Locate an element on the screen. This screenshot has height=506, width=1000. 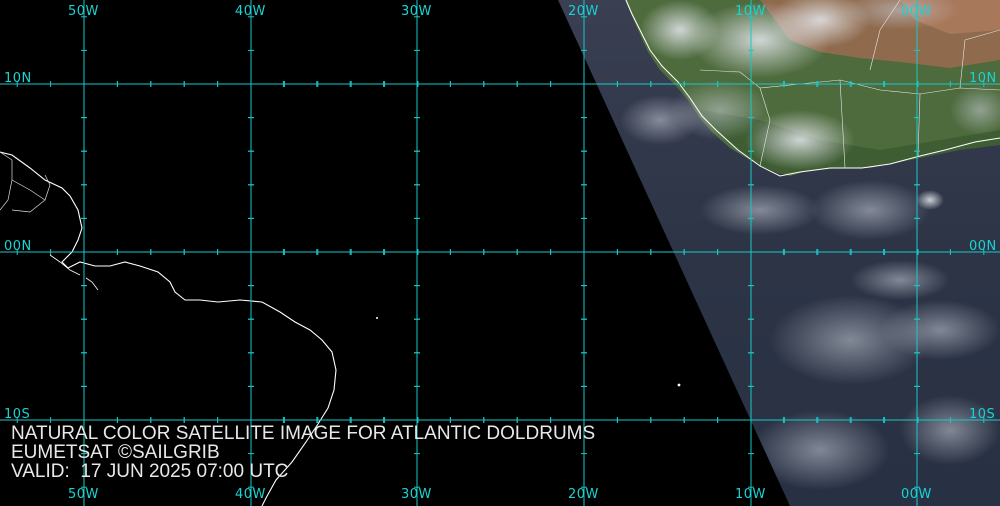
lon-label-00w-bottom: 00W is located at coordinates (916, 494).